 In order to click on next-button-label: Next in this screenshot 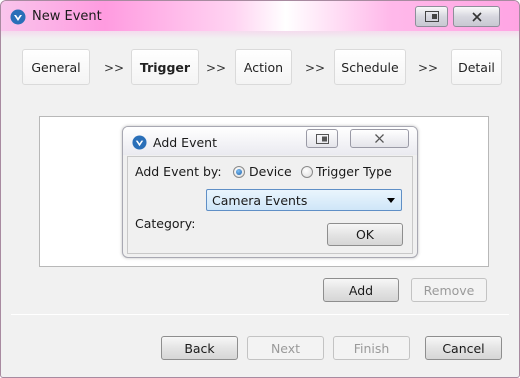, I will do `click(285, 348)`.